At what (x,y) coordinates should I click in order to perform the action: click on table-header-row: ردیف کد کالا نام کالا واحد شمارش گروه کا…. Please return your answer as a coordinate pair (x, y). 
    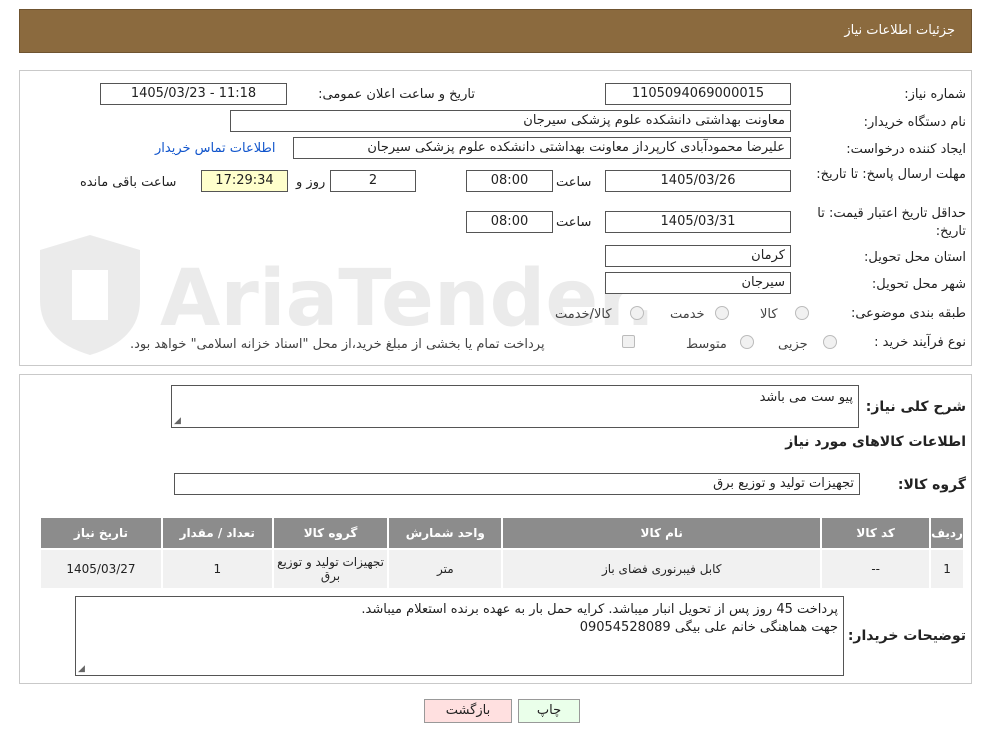
    Looking at the image, I should click on (502, 533).